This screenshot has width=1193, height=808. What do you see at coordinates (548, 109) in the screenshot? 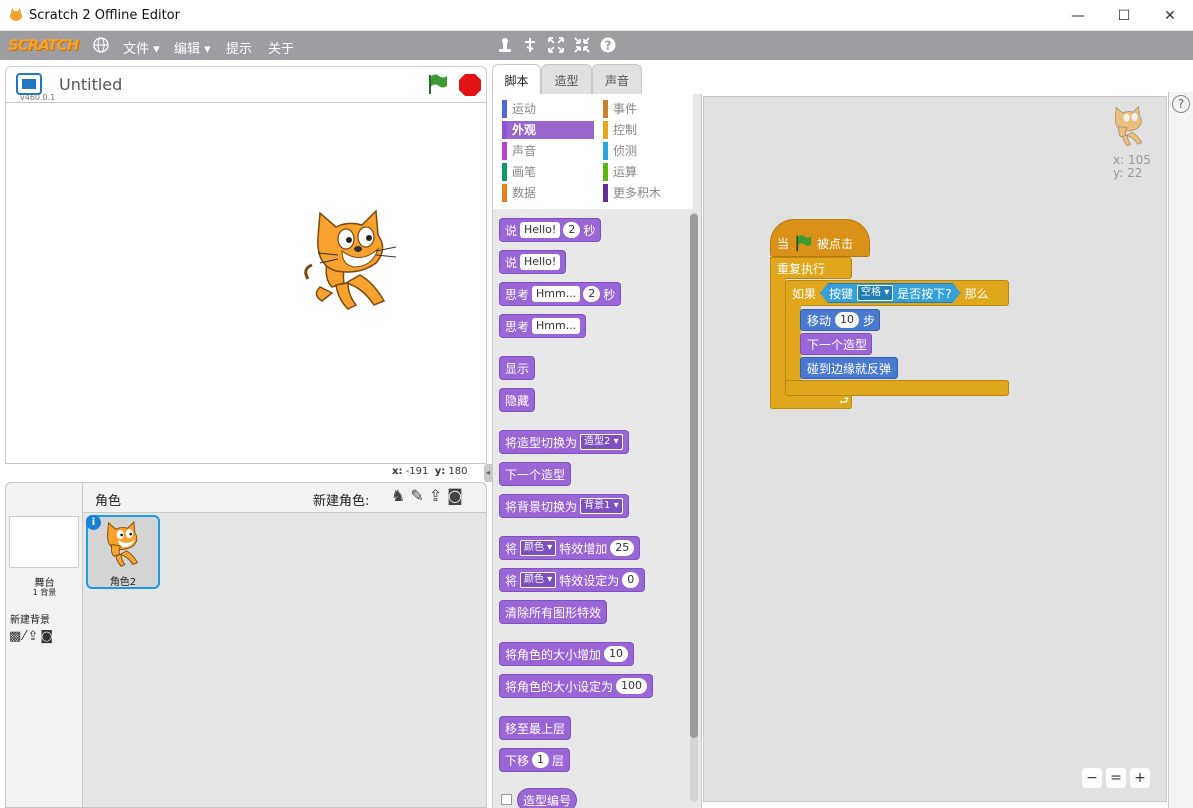
I see `category-motion: 运动` at bounding box center [548, 109].